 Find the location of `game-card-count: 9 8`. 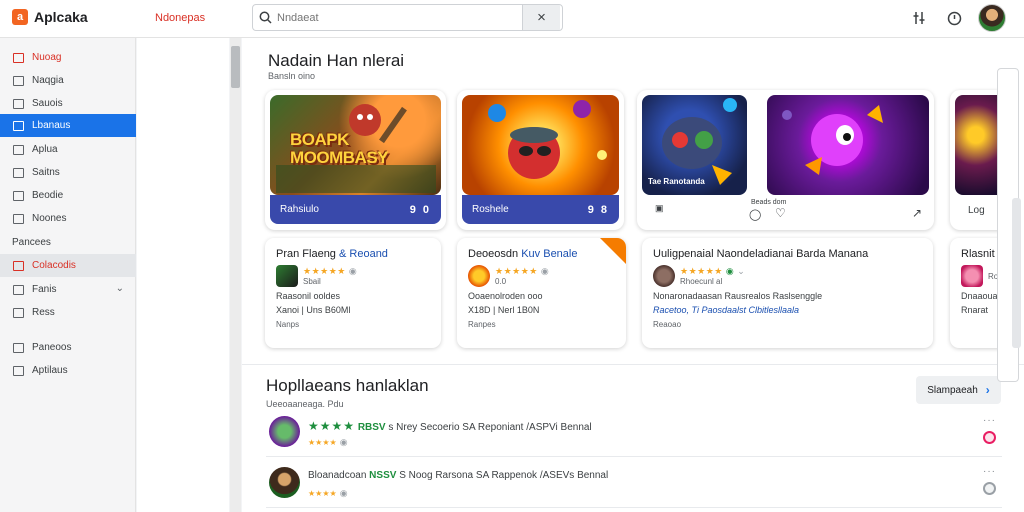

game-card-count: 9 8 is located at coordinates (598, 209).